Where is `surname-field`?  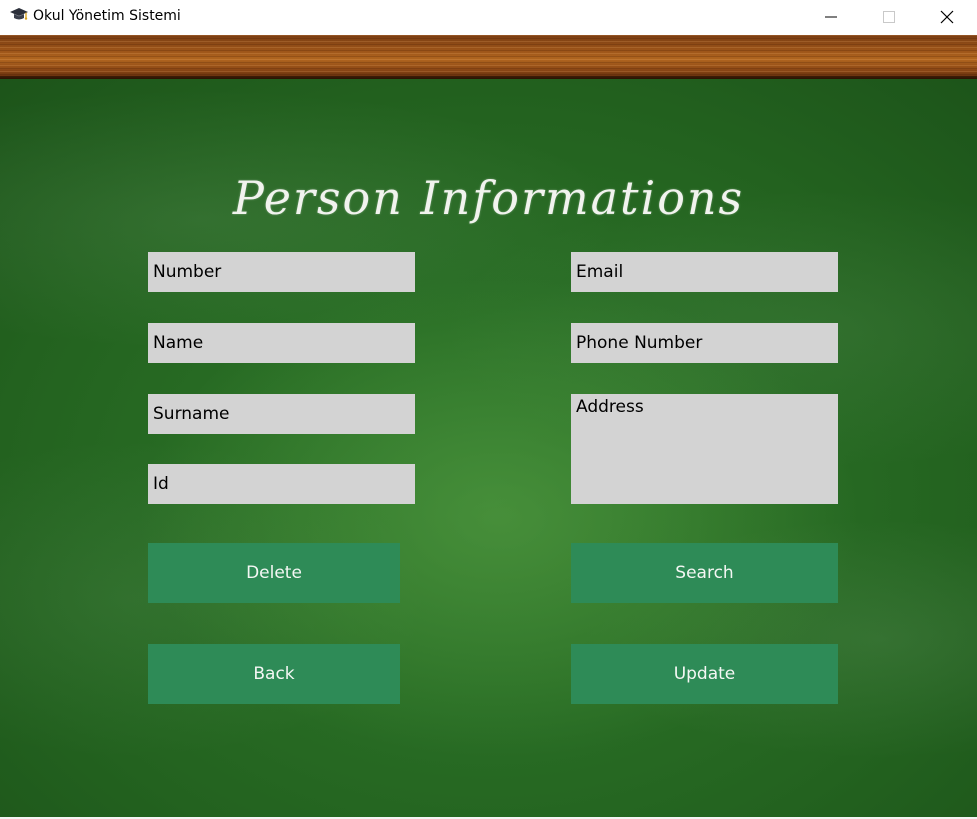
surname-field is located at coordinates (281, 414).